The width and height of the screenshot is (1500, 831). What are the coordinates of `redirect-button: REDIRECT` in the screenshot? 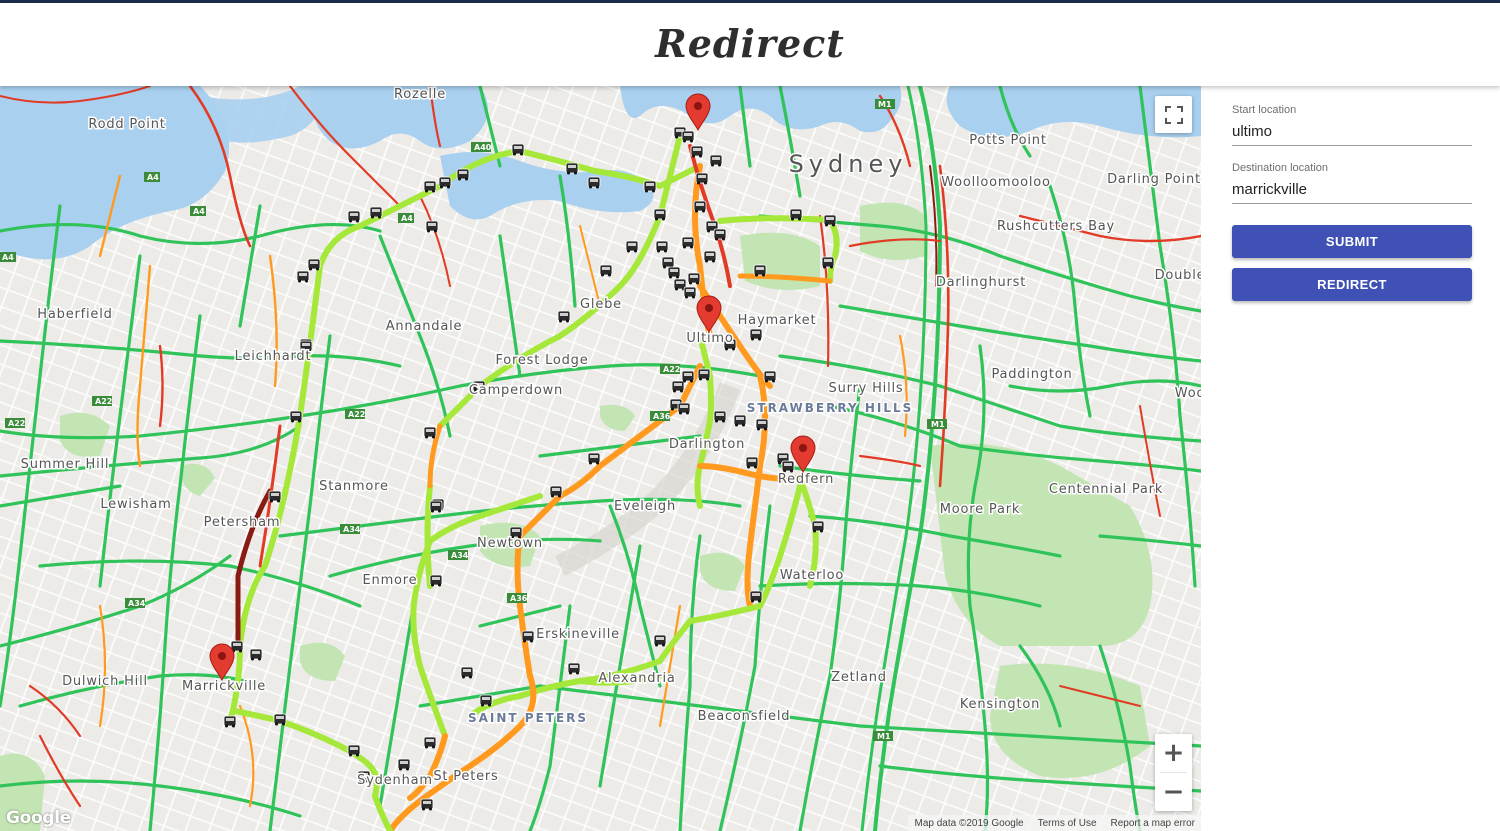 It's located at (1352, 284).